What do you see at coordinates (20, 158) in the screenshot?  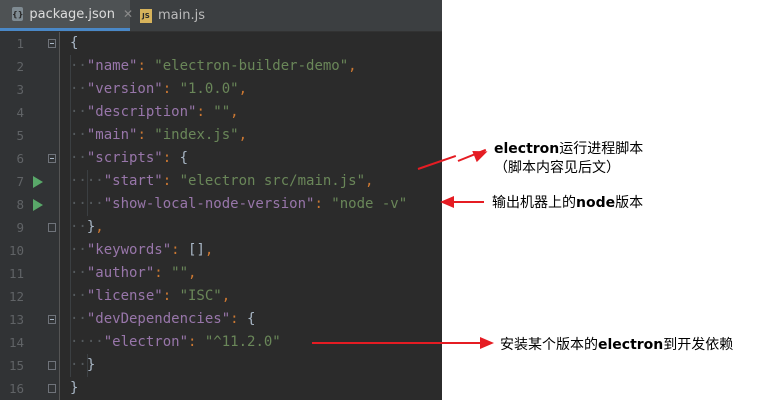 I see `line-number: 6` at bounding box center [20, 158].